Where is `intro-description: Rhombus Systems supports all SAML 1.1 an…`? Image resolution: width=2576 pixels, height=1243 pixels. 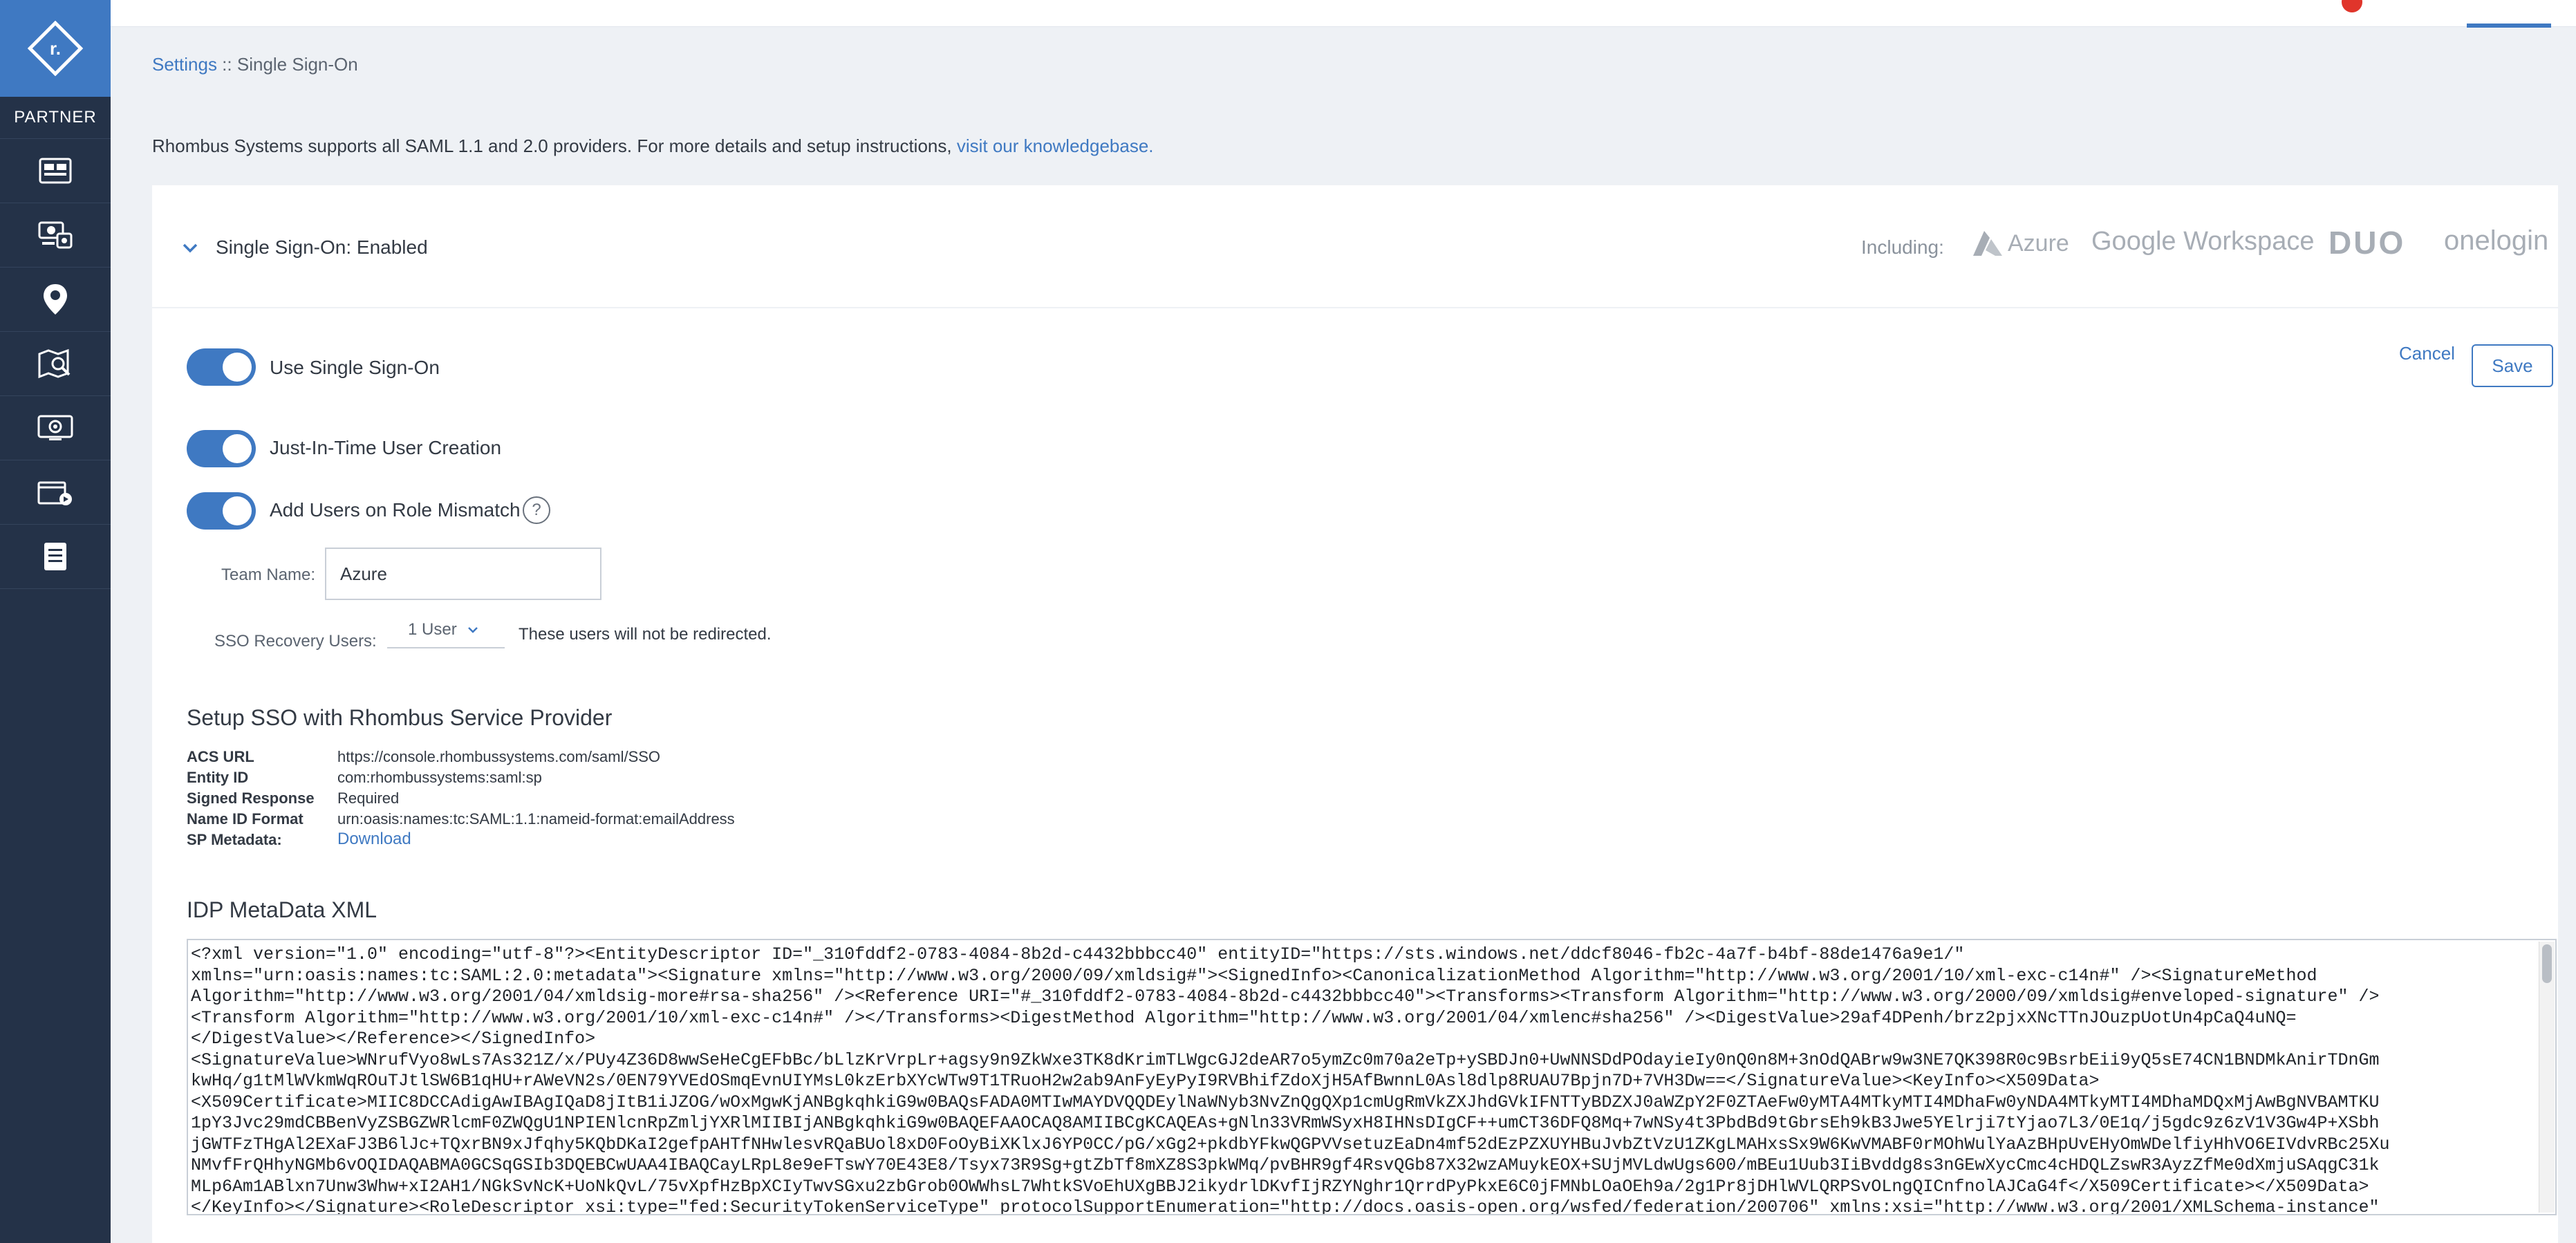
intro-description: Rhombus Systems supports all SAML 1.1 an… is located at coordinates (554, 145).